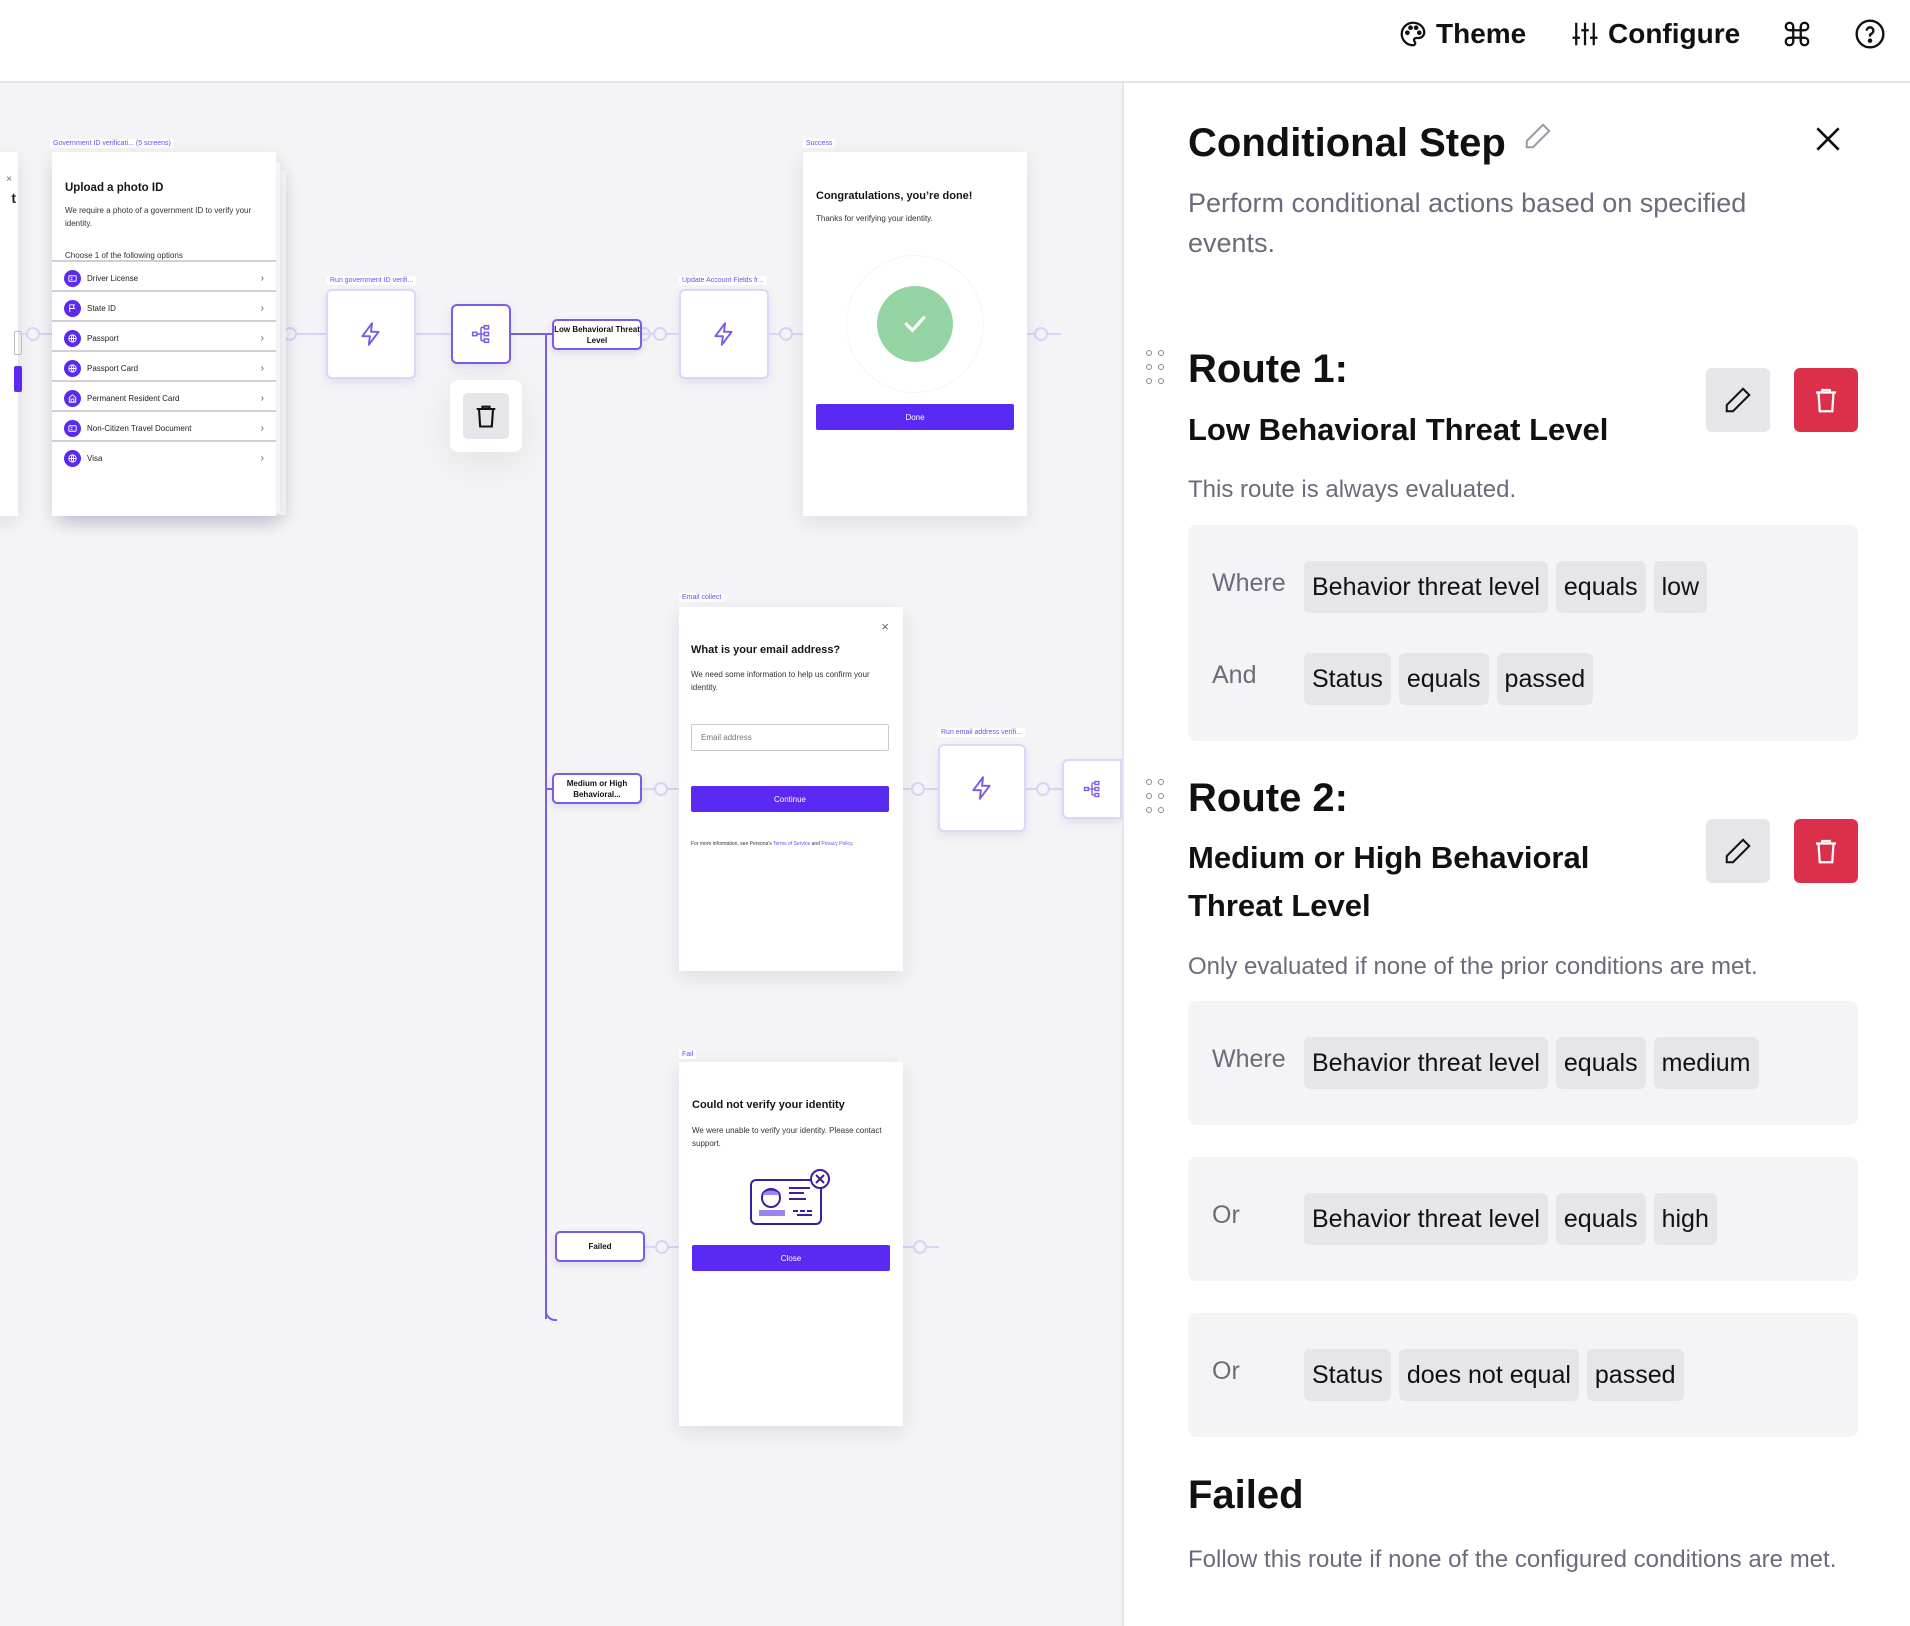 The image size is (1910, 1626). What do you see at coordinates (371, 334) in the screenshot?
I see `run-gov-id-action-node` at bounding box center [371, 334].